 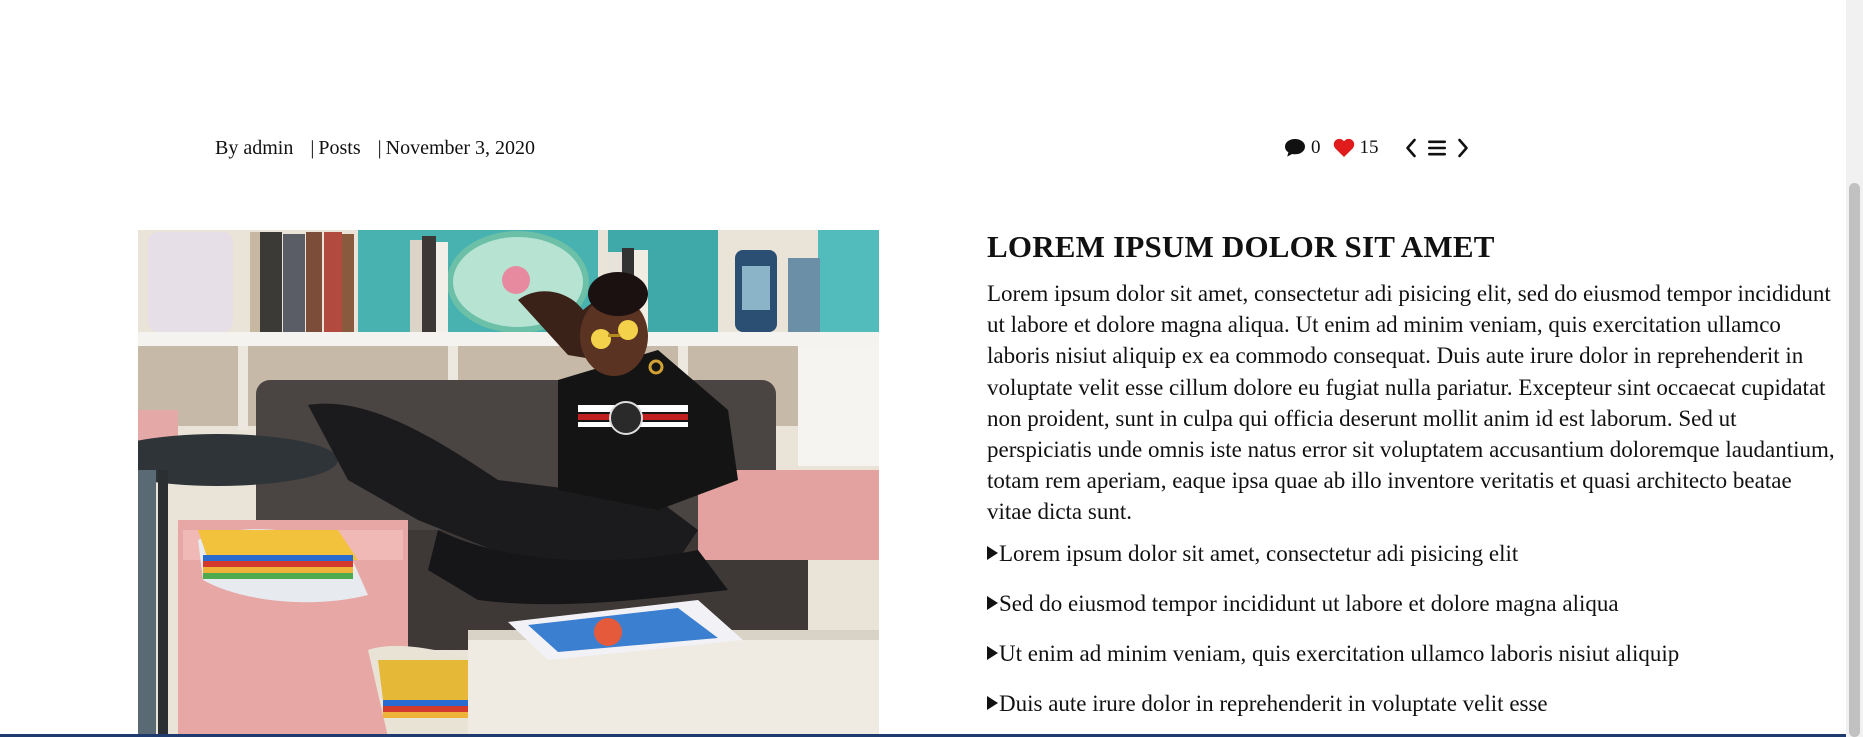 I want to click on scrollbar-thumb, so click(x=1854, y=460).